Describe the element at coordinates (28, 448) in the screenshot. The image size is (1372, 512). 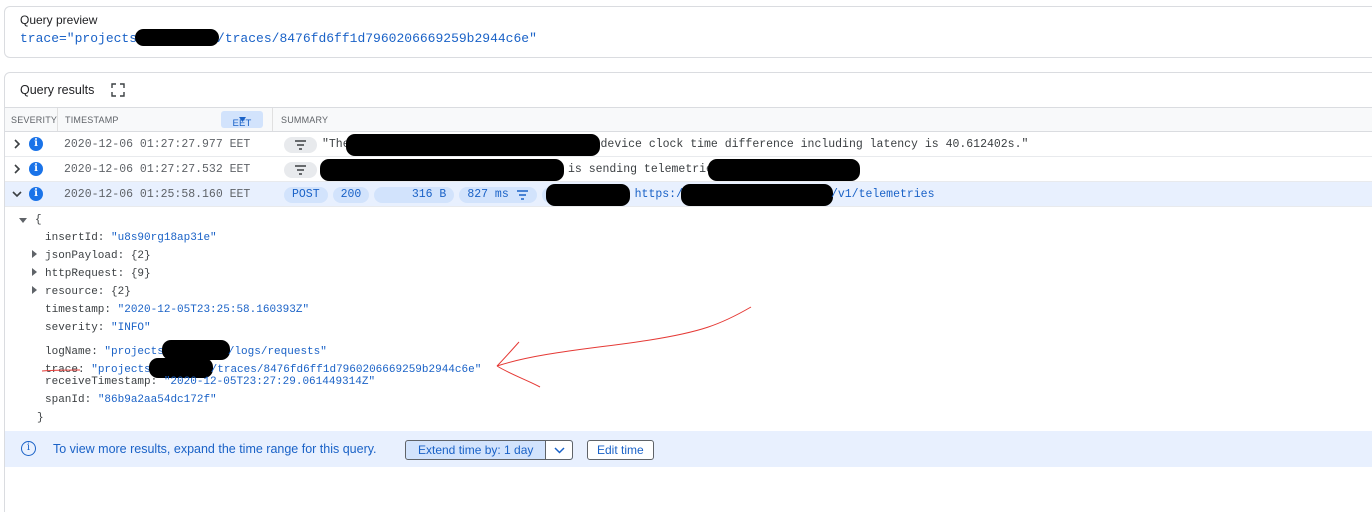
I see `info-icon: i` at that location.